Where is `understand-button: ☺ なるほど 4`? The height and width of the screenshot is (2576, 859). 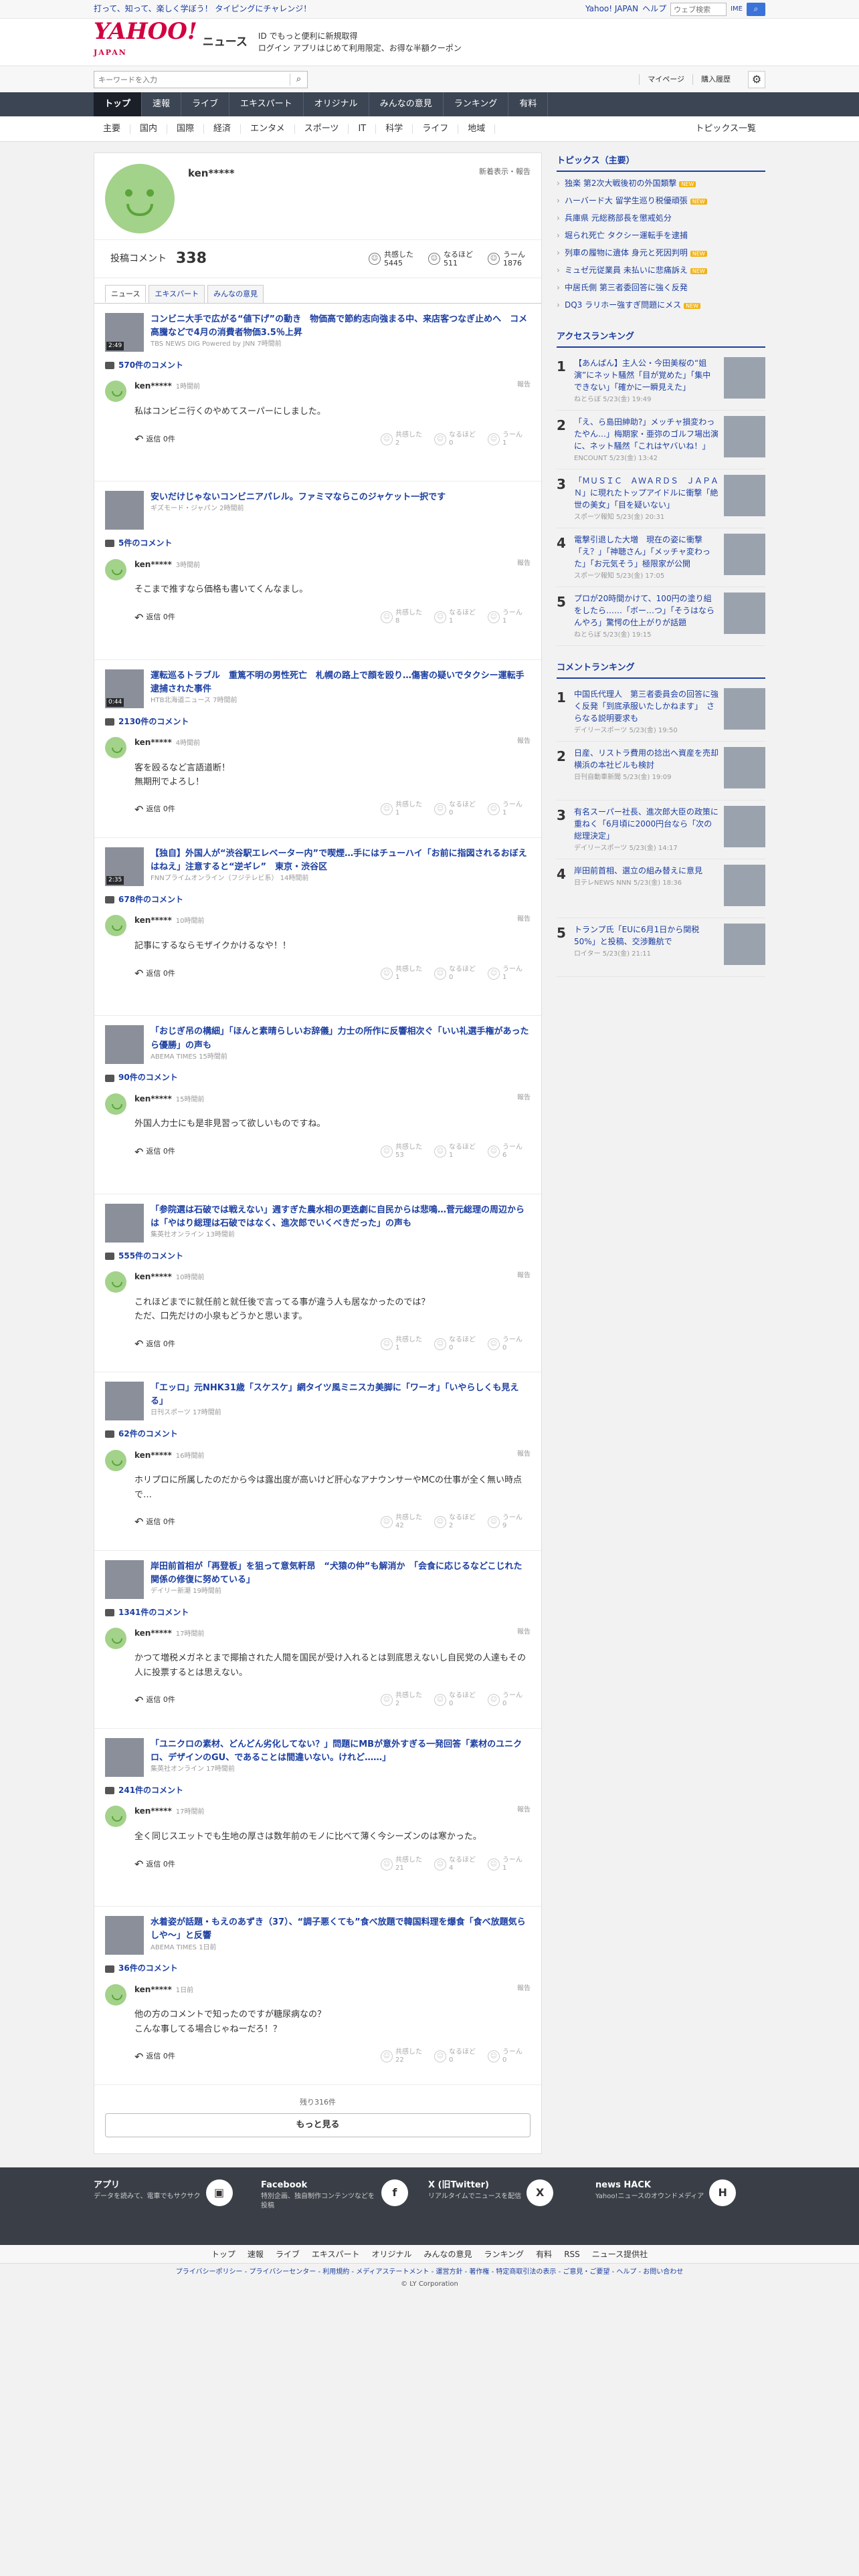
understand-button: ☺ なるほど 4 is located at coordinates (455, 1864).